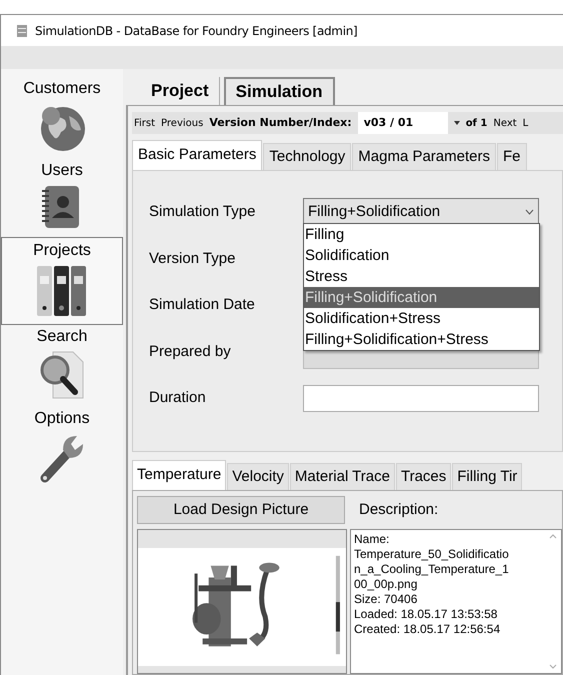 Image resolution: width=563 pixels, height=675 pixels. Describe the element at coordinates (182, 123) in the screenshot. I see `previous-button: Previous` at that location.